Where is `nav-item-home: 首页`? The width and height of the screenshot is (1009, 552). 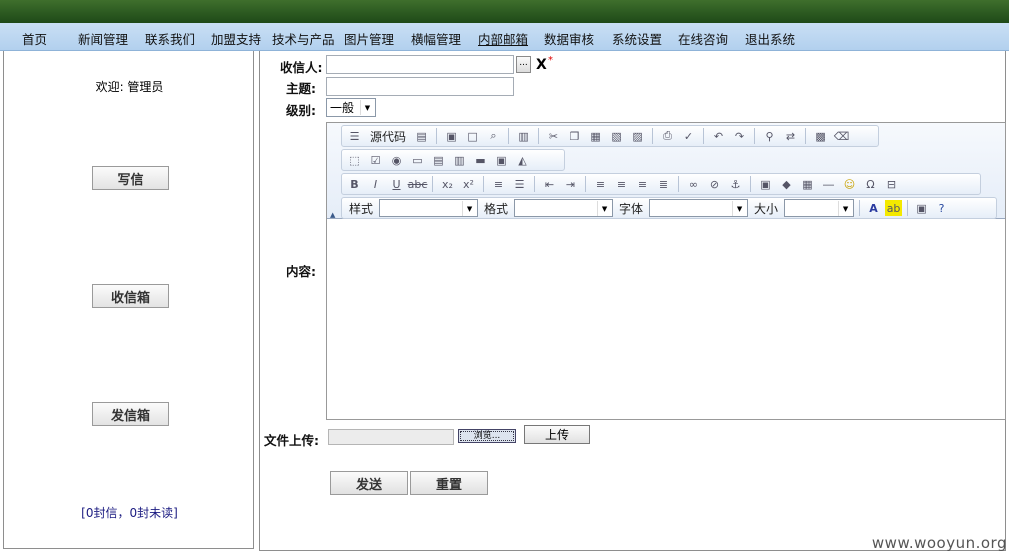
nav-item-home: 首页 is located at coordinates (34, 38).